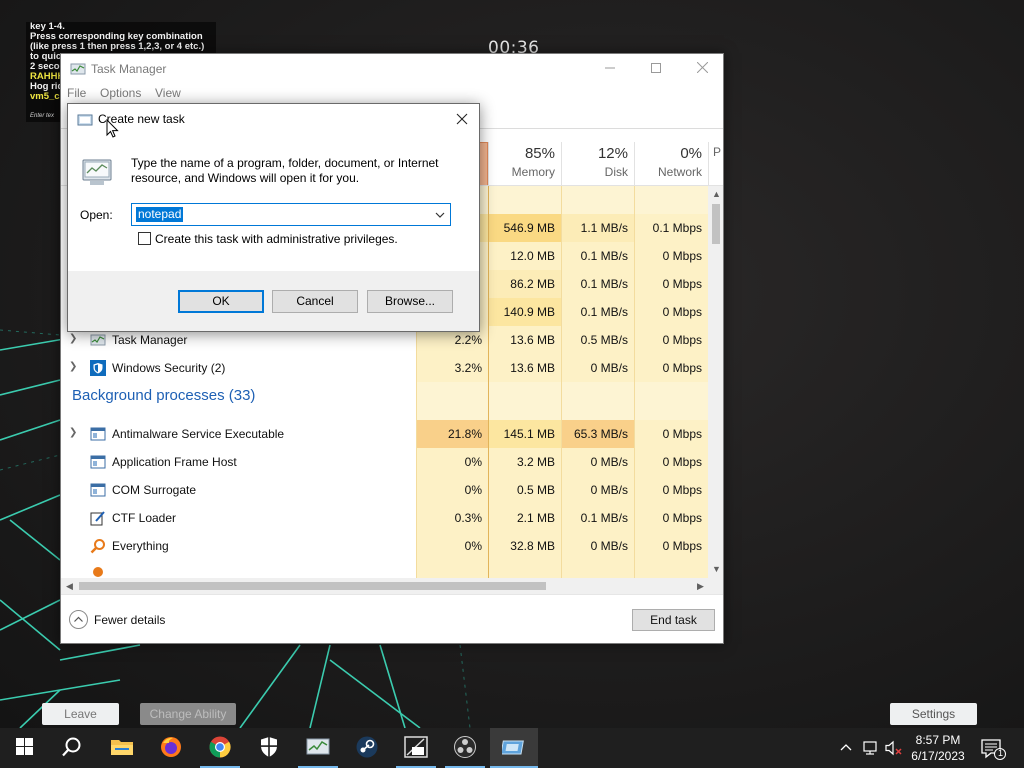 The width and height of the screenshot is (1024, 768). What do you see at coordinates (129, 620) in the screenshot?
I see `fewer-details-link: Fewer details` at bounding box center [129, 620].